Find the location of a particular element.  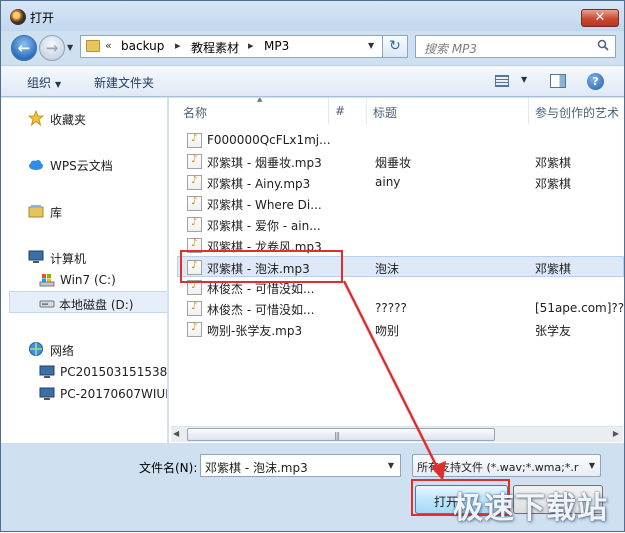

title-bar: 打开 ✕ is located at coordinates (312, 16).